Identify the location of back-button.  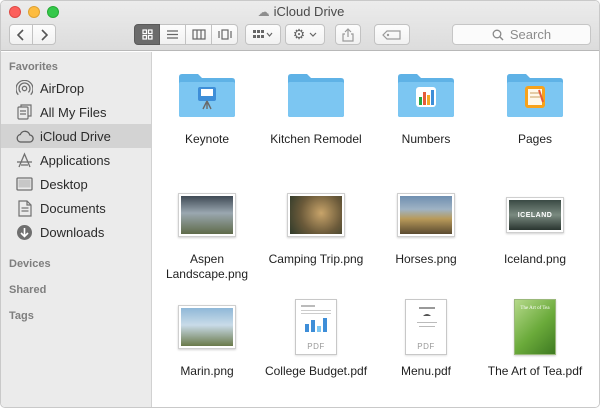
(21, 34).